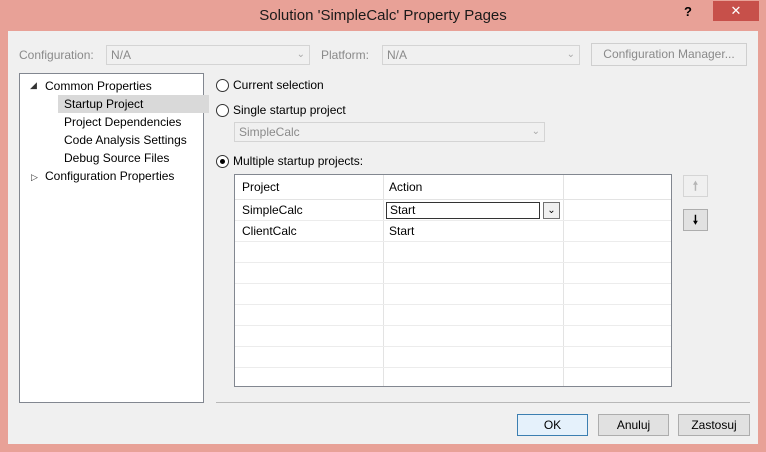 This screenshot has width=766, height=452. I want to click on platform-label: Platform:, so click(345, 55).